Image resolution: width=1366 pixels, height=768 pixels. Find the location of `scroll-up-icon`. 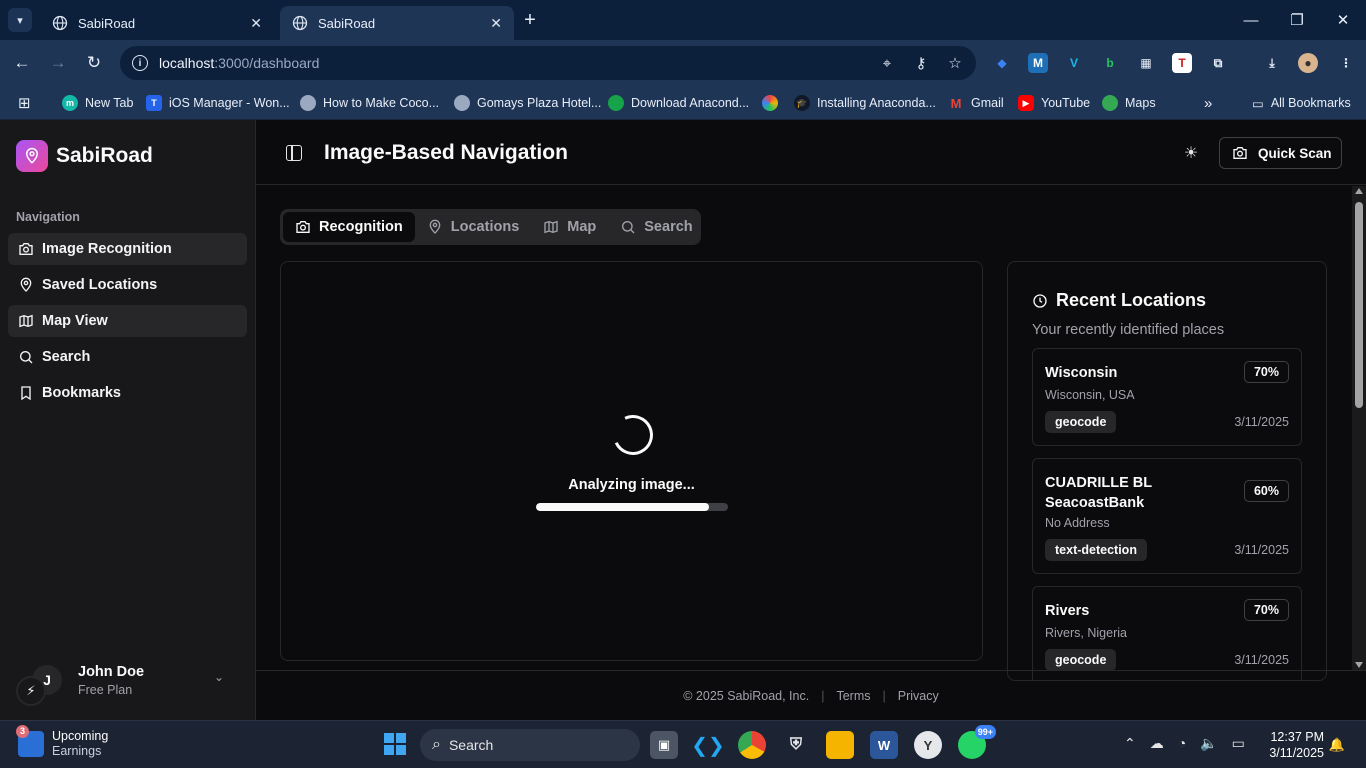

scroll-up-icon is located at coordinates (1359, 191).